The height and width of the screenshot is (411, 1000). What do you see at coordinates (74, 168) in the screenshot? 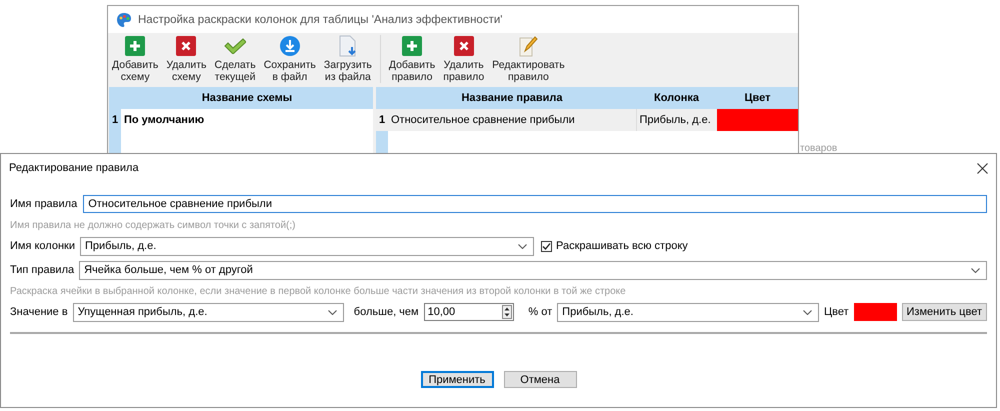
I see `dialog-title: Редактирование правила` at bounding box center [74, 168].